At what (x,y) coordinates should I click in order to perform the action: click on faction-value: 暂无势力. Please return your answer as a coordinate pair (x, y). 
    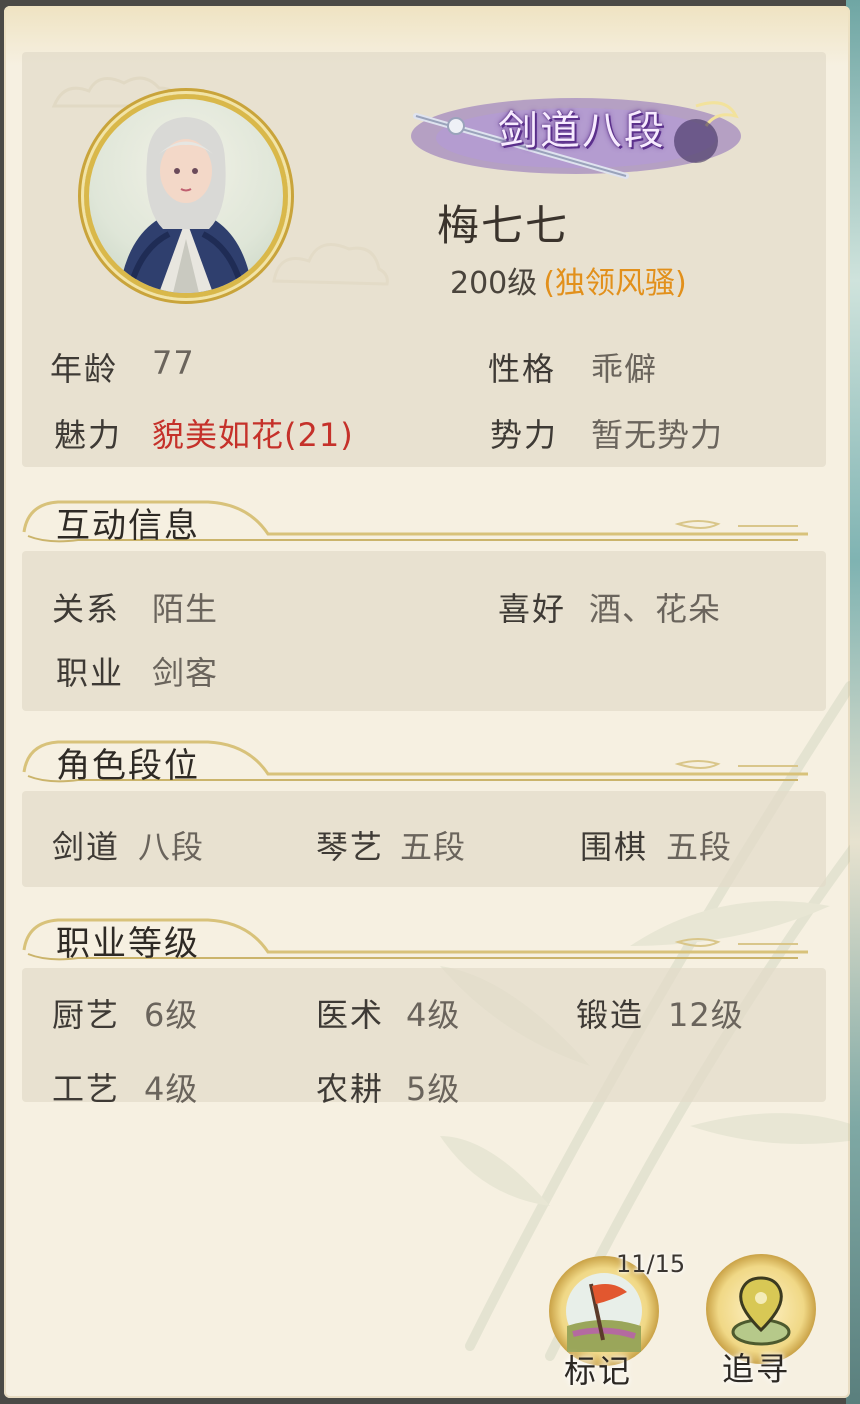
    Looking at the image, I should click on (657, 435).